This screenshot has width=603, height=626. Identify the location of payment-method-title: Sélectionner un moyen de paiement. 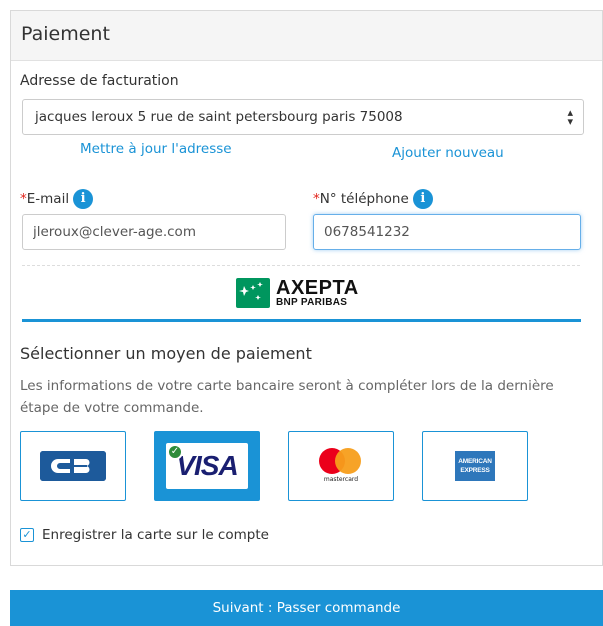
(166, 353).